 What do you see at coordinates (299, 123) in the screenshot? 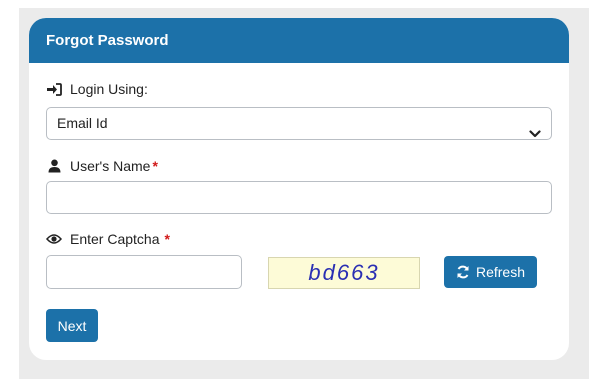
I see `login-using-select: Email Id` at bounding box center [299, 123].